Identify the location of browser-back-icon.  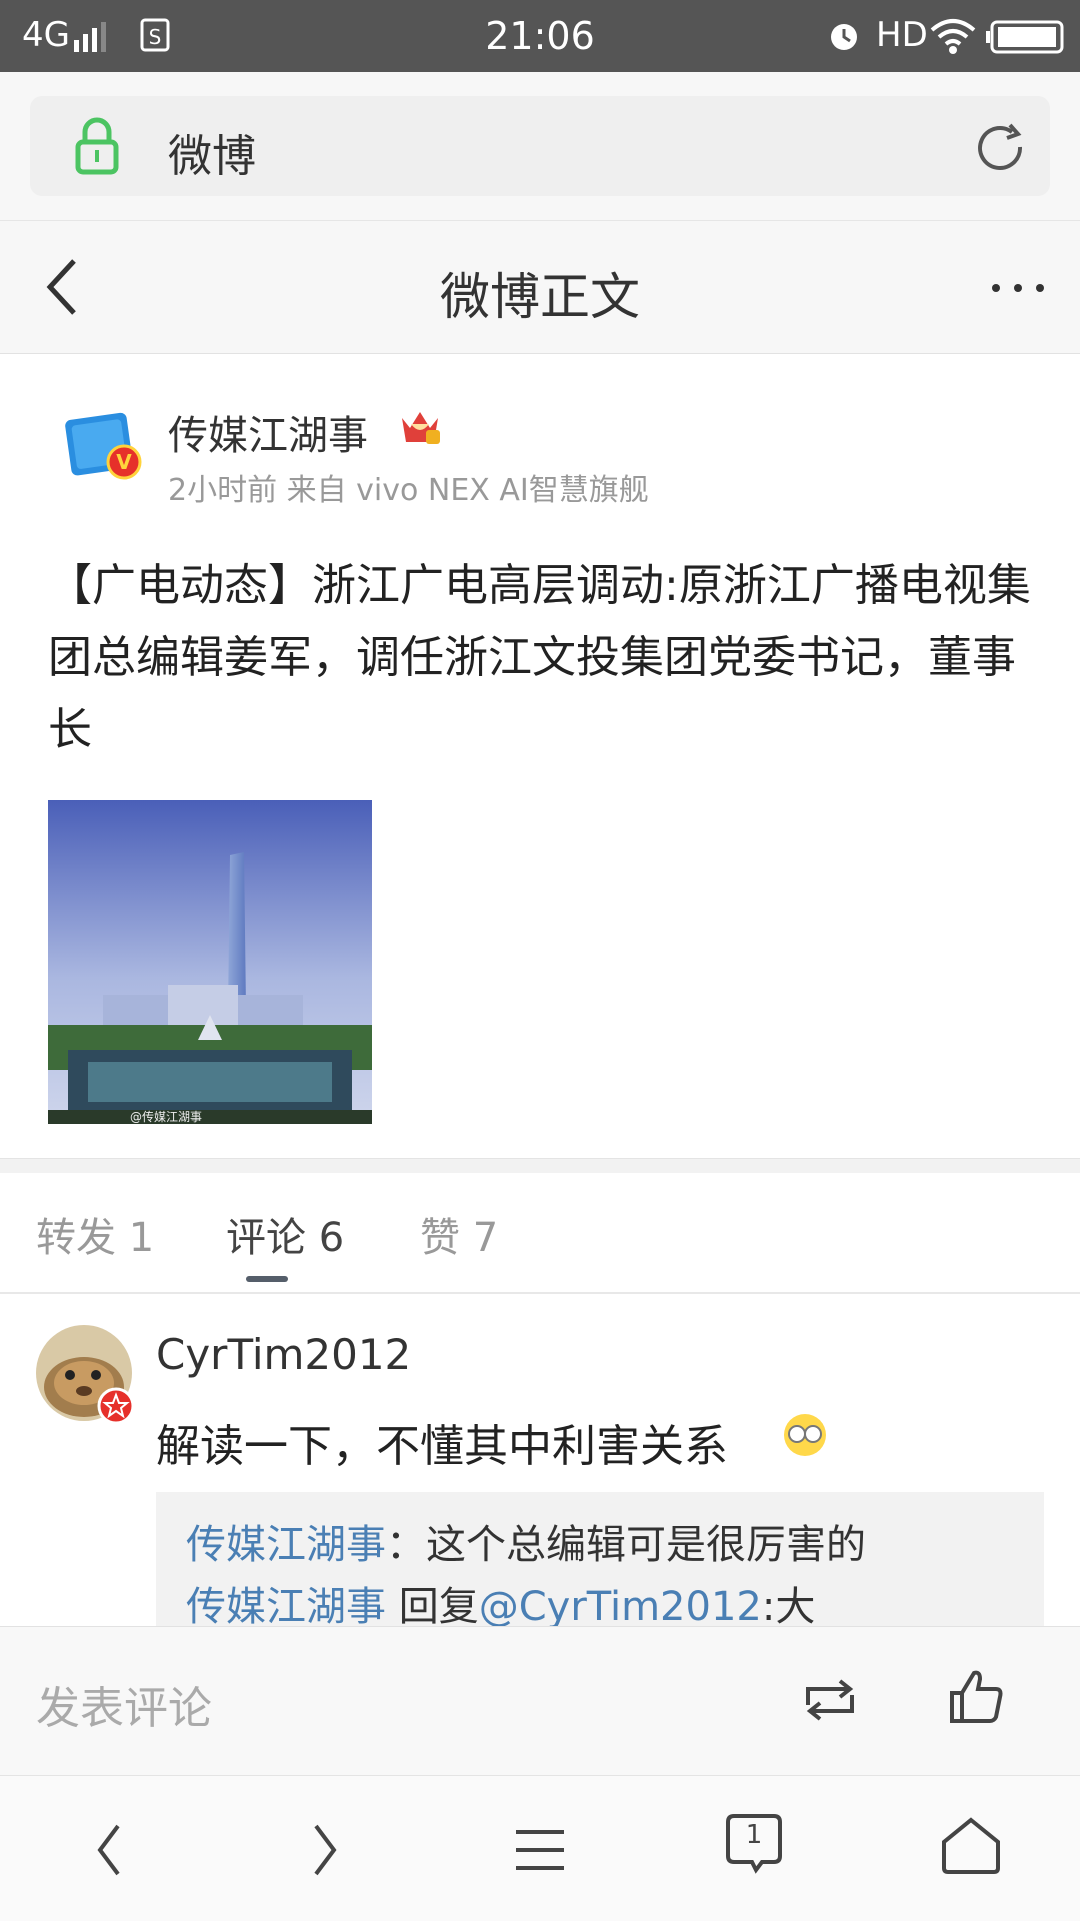
(109, 1850).